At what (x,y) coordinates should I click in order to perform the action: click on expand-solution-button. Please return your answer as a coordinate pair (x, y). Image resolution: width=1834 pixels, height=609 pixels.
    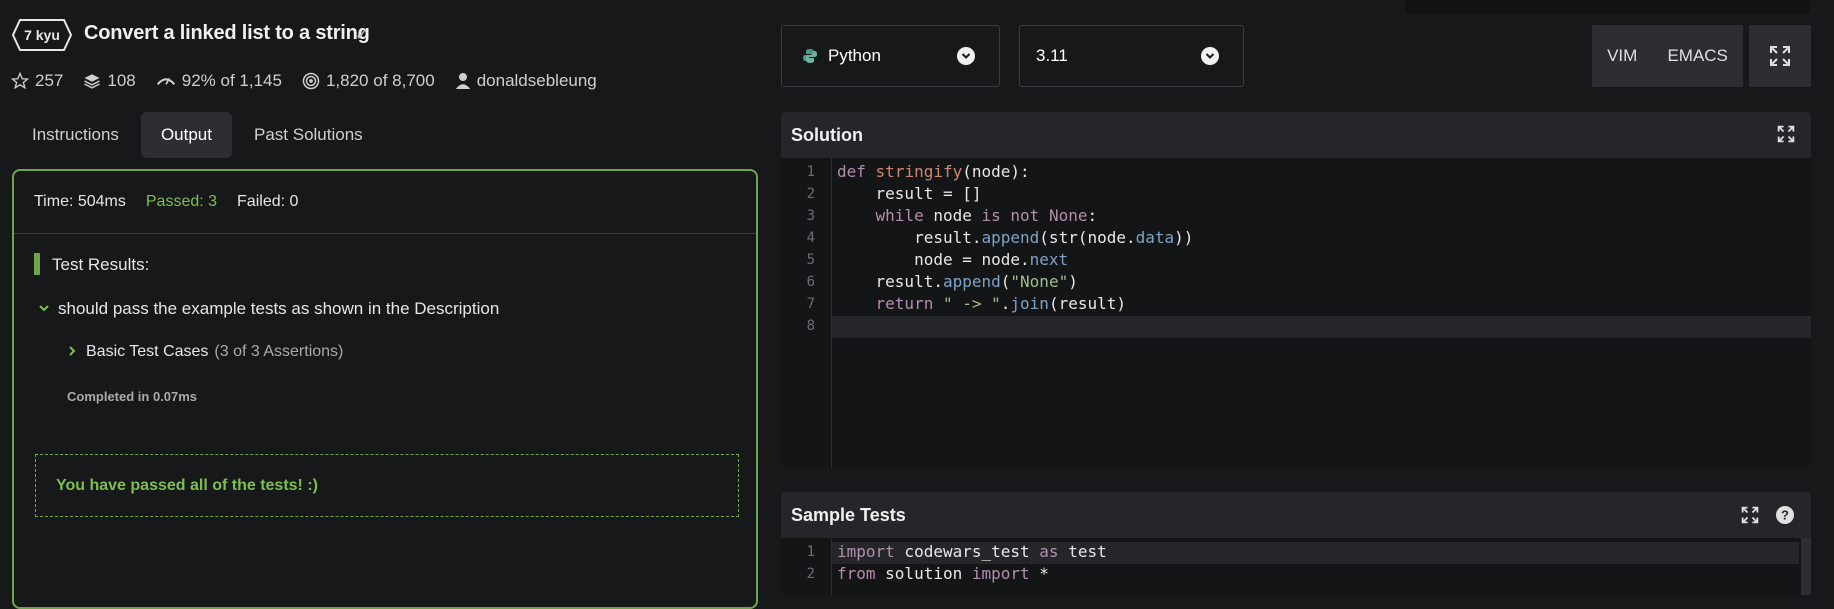
    Looking at the image, I should click on (1786, 134).